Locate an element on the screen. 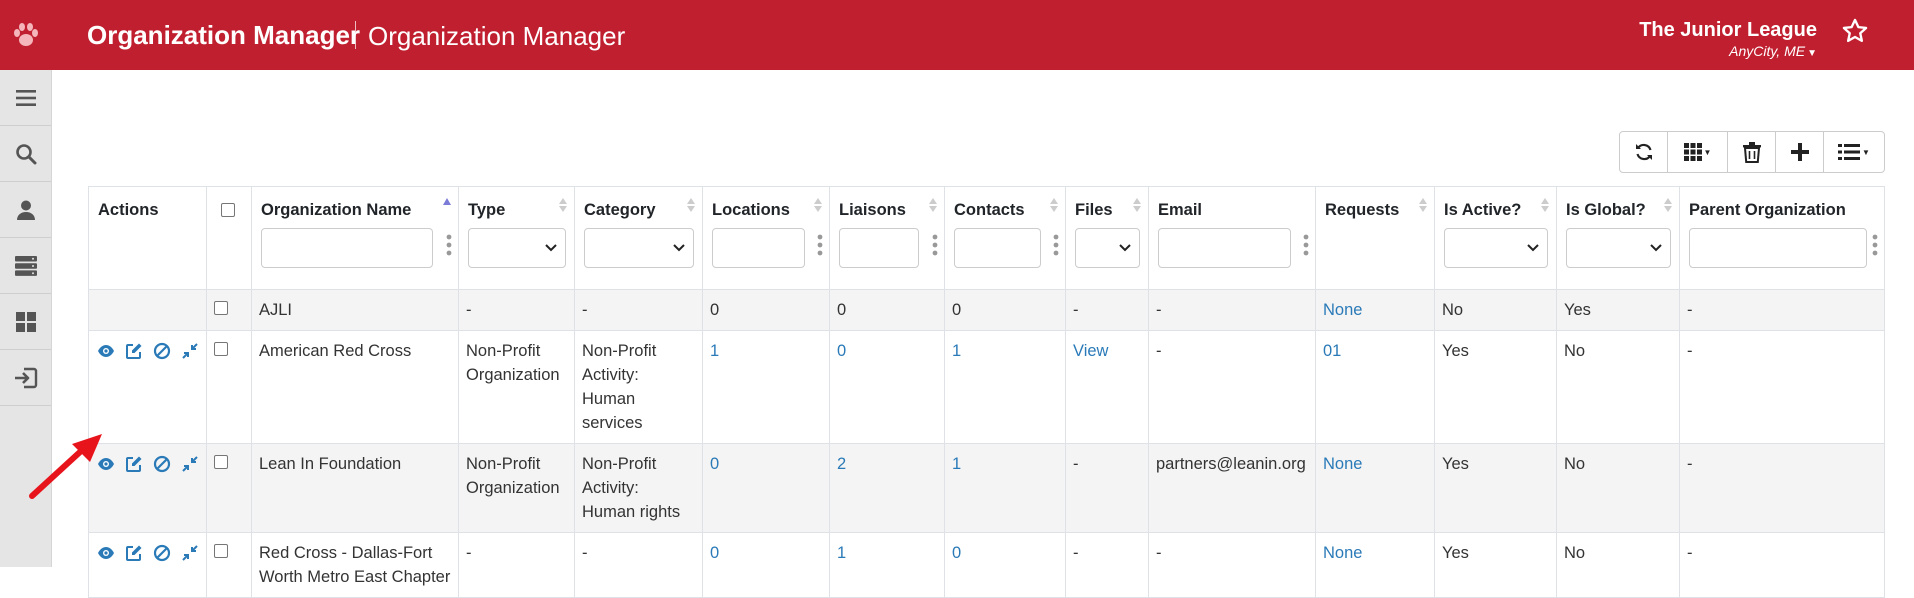 The image size is (1914, 598). column-header-locations: Locations is located at coordinates (766, 238).